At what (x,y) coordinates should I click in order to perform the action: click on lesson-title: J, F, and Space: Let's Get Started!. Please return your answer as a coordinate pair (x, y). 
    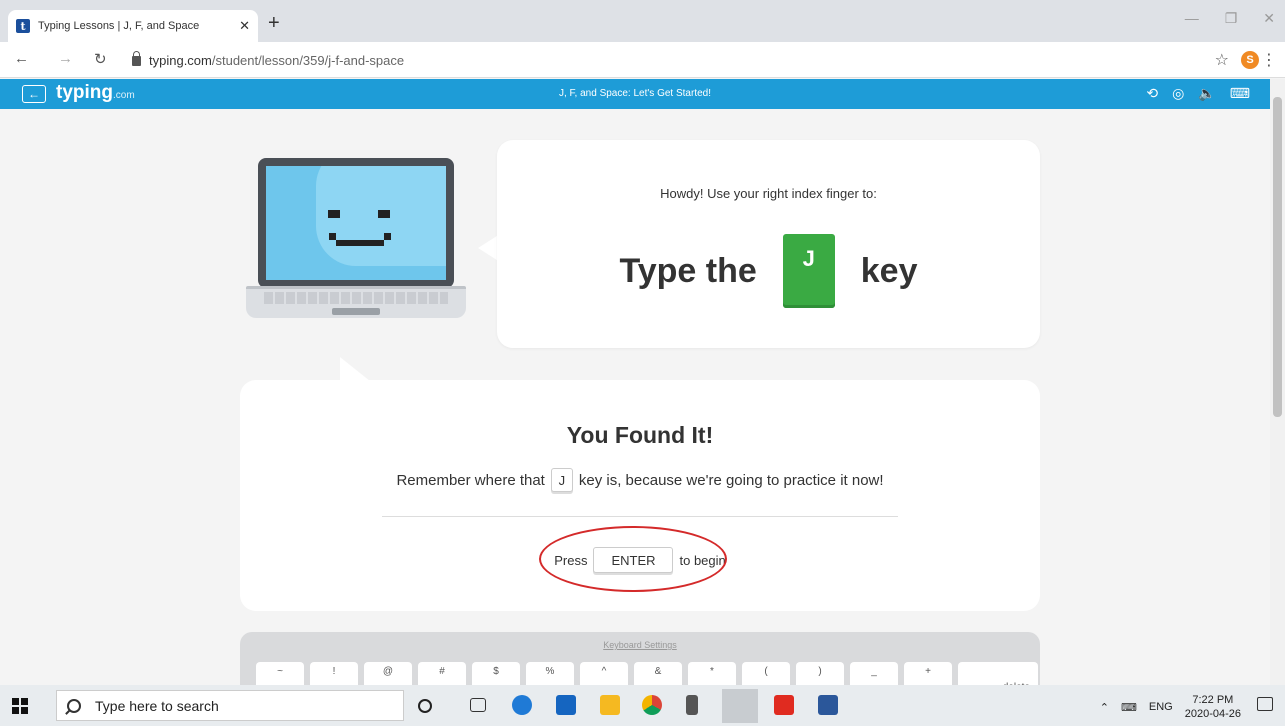
    Looking at the image, I should click on (635, 93).